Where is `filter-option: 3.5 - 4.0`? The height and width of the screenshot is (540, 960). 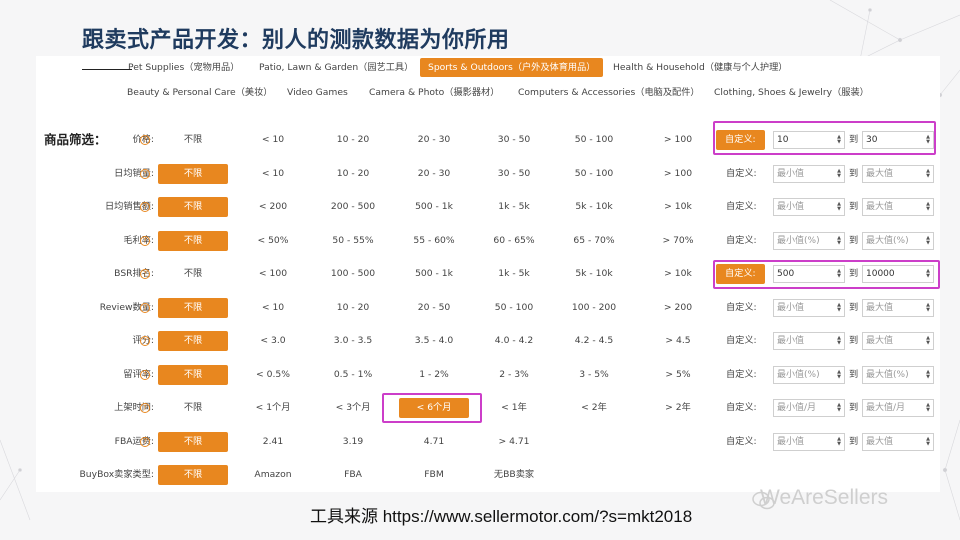 filter-option: 3.5 - 4.0 is located at coordinates (434, 341).